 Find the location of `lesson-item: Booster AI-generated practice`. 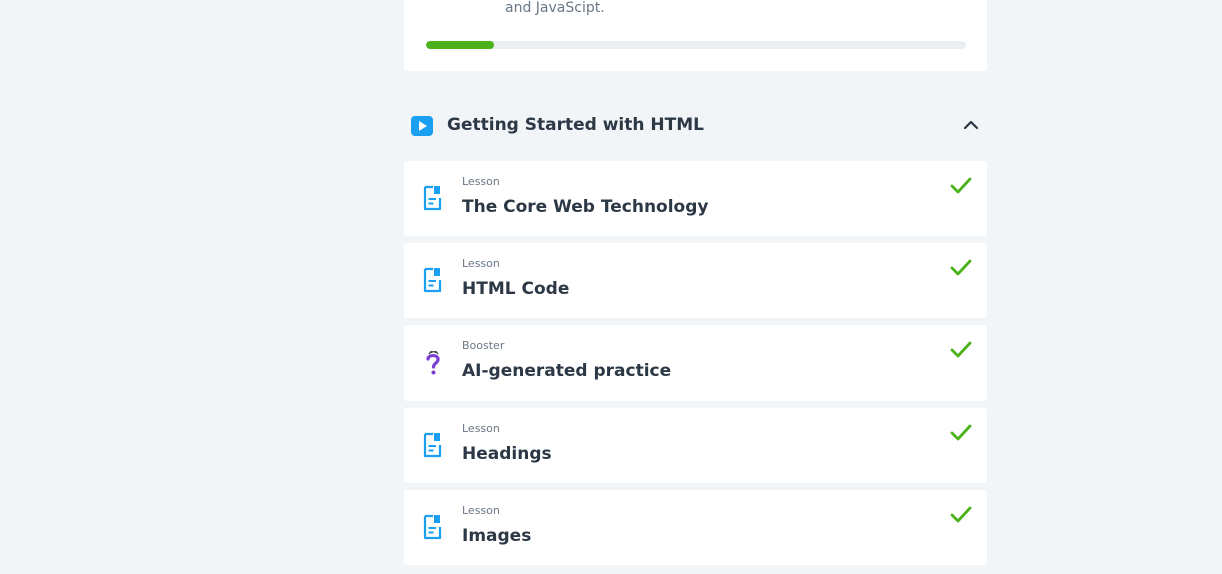

lesson-item: Booster AI-generated practice is located at coordinates (695, 363).